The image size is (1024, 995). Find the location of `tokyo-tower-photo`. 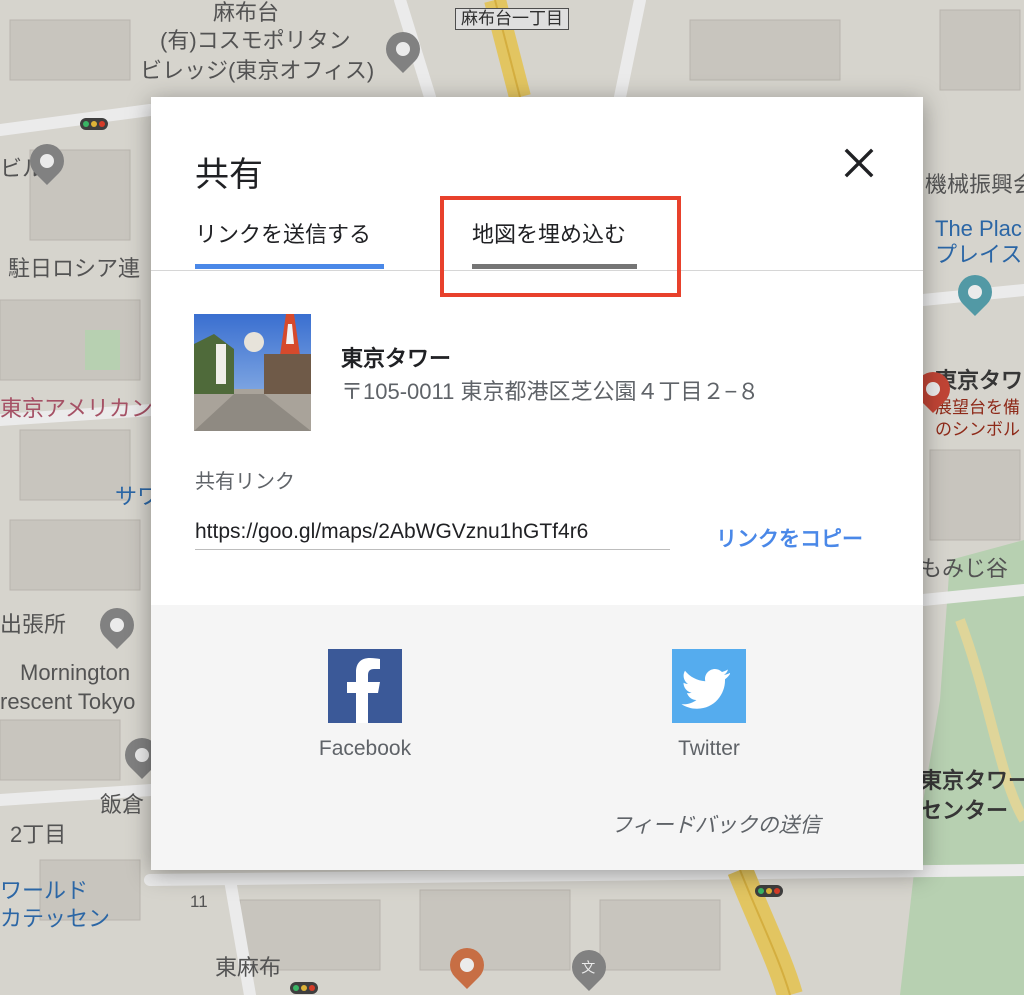

tokyo-tower-photo is located at coordinates (252, 372).